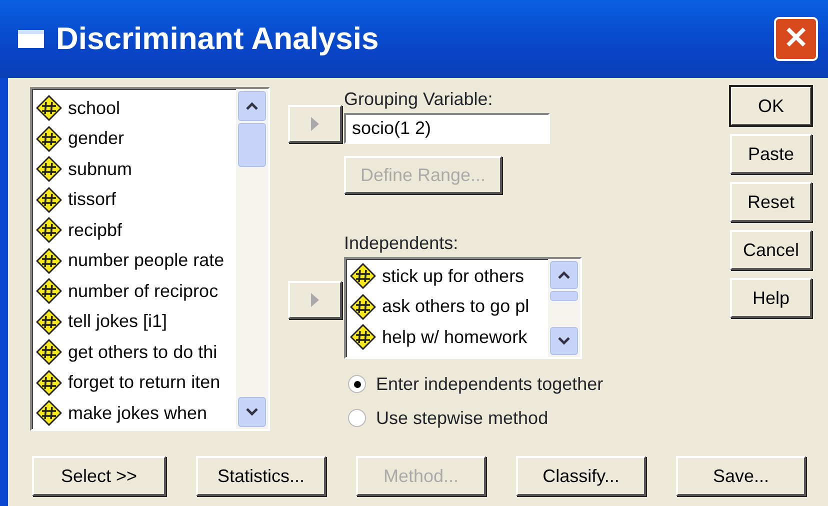 This screenshot has width=828, height=506. I want to click on dialog-button: Help, so click(771, 298).